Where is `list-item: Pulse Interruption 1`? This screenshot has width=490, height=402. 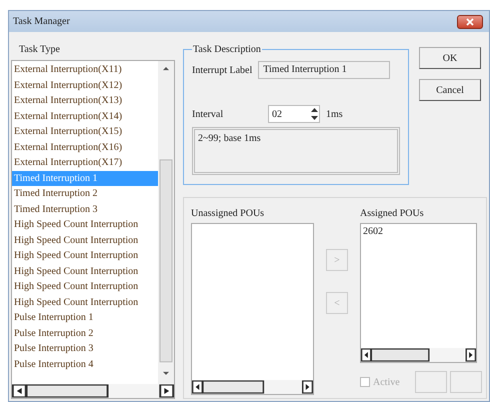
list-item: Pulse Interruption 1 is located at coordinates (85, 318).